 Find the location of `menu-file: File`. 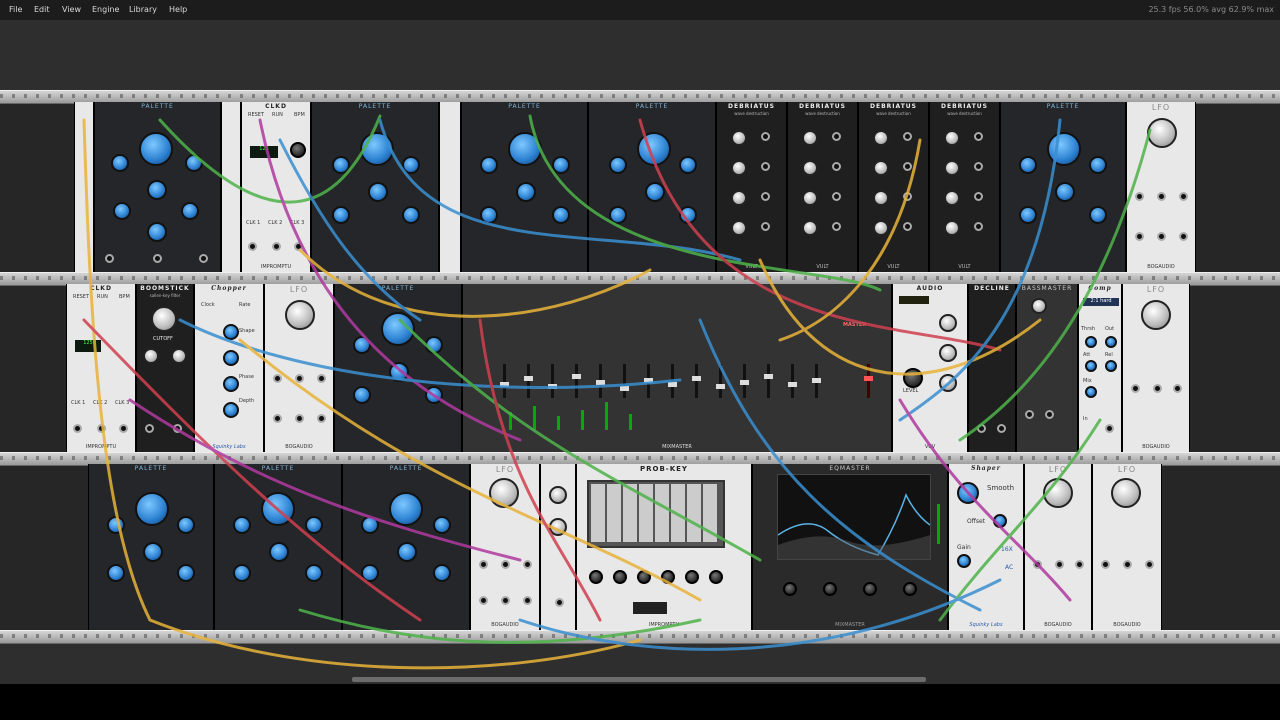

menu-file: File is located at coordinates (15, 10).